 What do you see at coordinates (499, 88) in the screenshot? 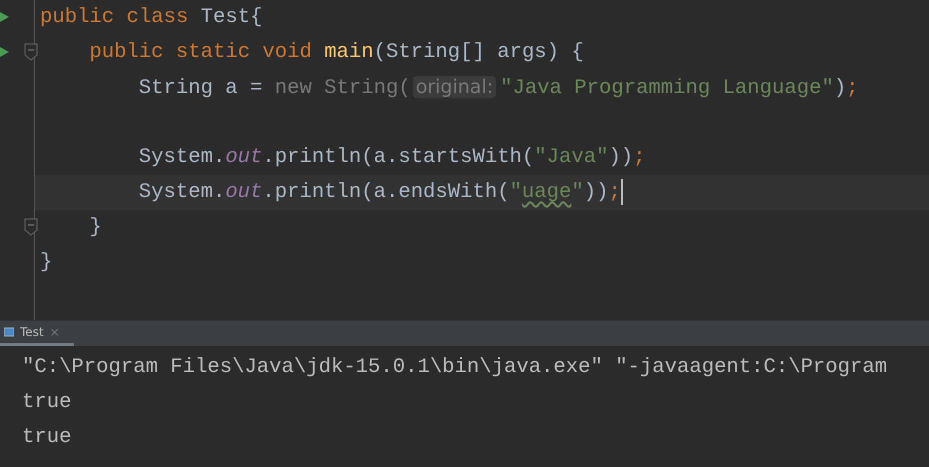
I see `code-line: String a = new String( original: "Java Programming Language");` at bounding box center [499, 88].